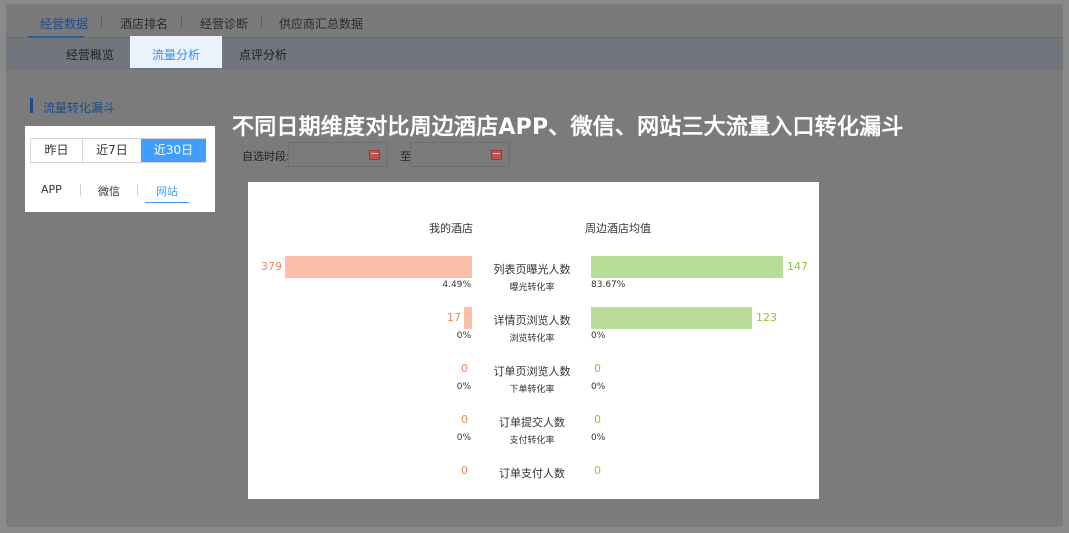 The height and width of the screenshot is (533, 1069). Describe the element at coordinates (568, 127) in the screenshot. I see `annotation-heading: 不同日期维度对比周边酒店APP、微信、网站三大流量入口转化漏斗` at that location.